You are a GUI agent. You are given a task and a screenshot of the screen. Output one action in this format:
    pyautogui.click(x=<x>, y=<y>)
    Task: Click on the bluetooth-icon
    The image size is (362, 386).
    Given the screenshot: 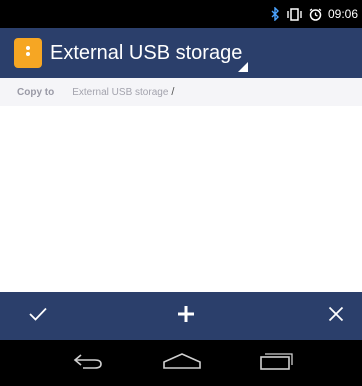 What is the action you would take?
    pyautogui.click(x=275, y=14)
    